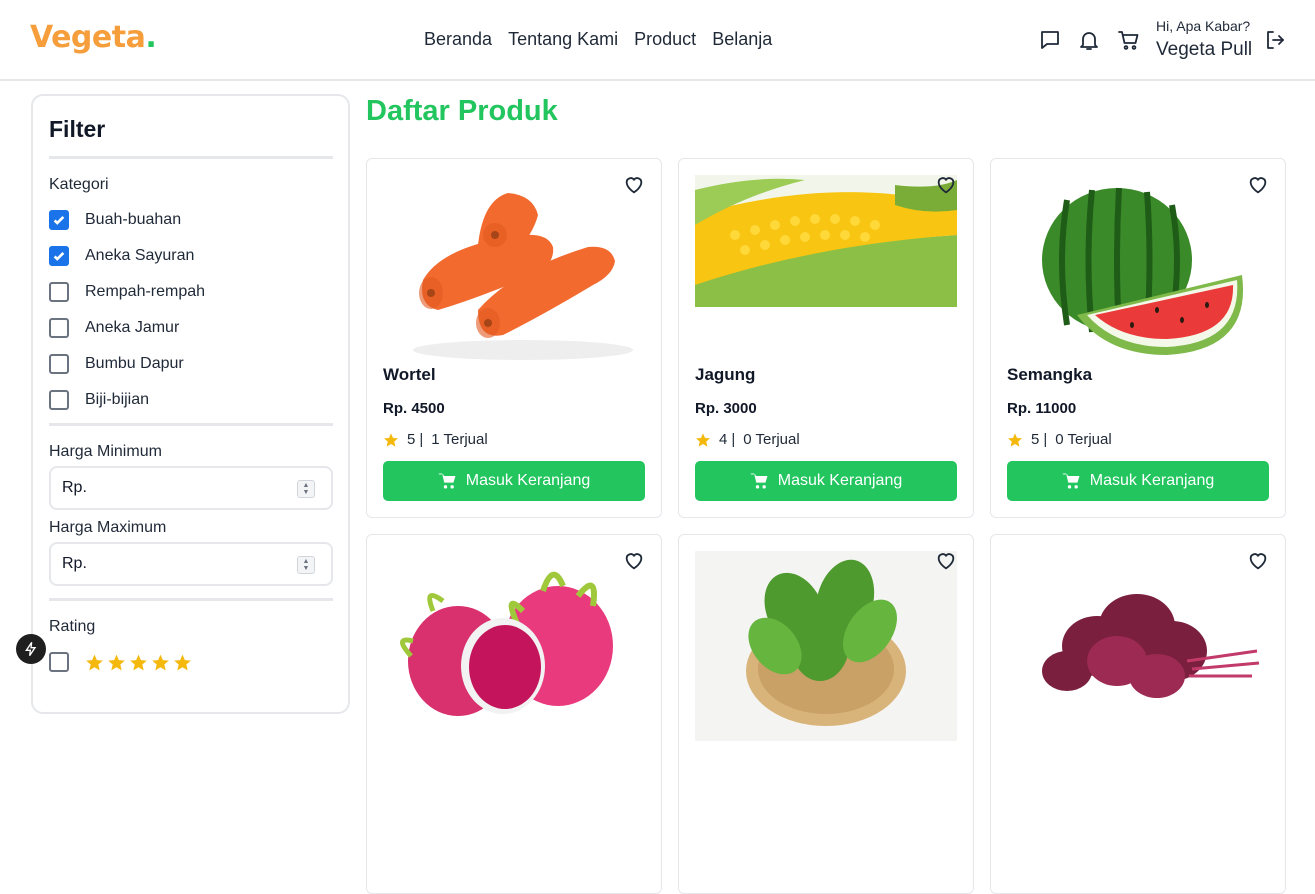 This screenshot has width=1315, height=894. I want to click on nav-belanja: Belanja, so click(742, 39).